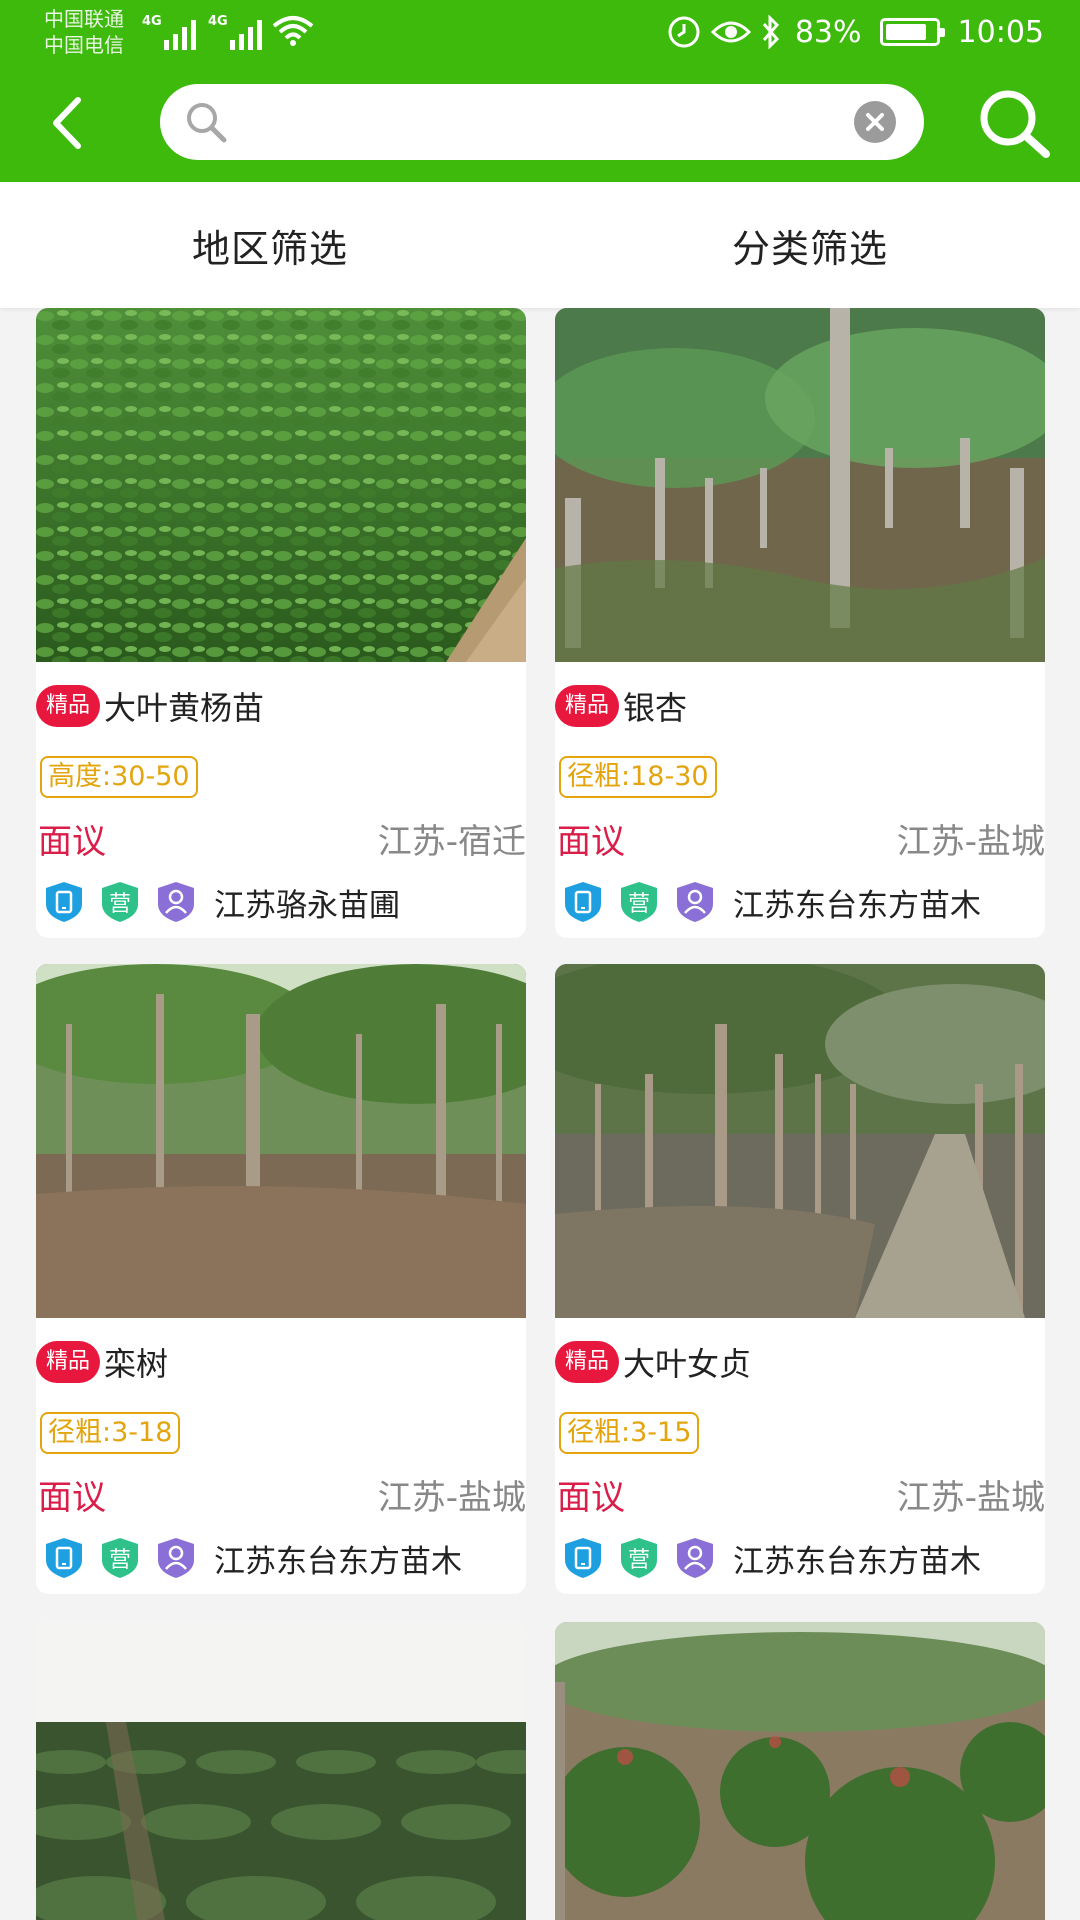 This screenshot has width=1080, height=1920. I want to click on product-name: 栾树, so click(136, 1364).